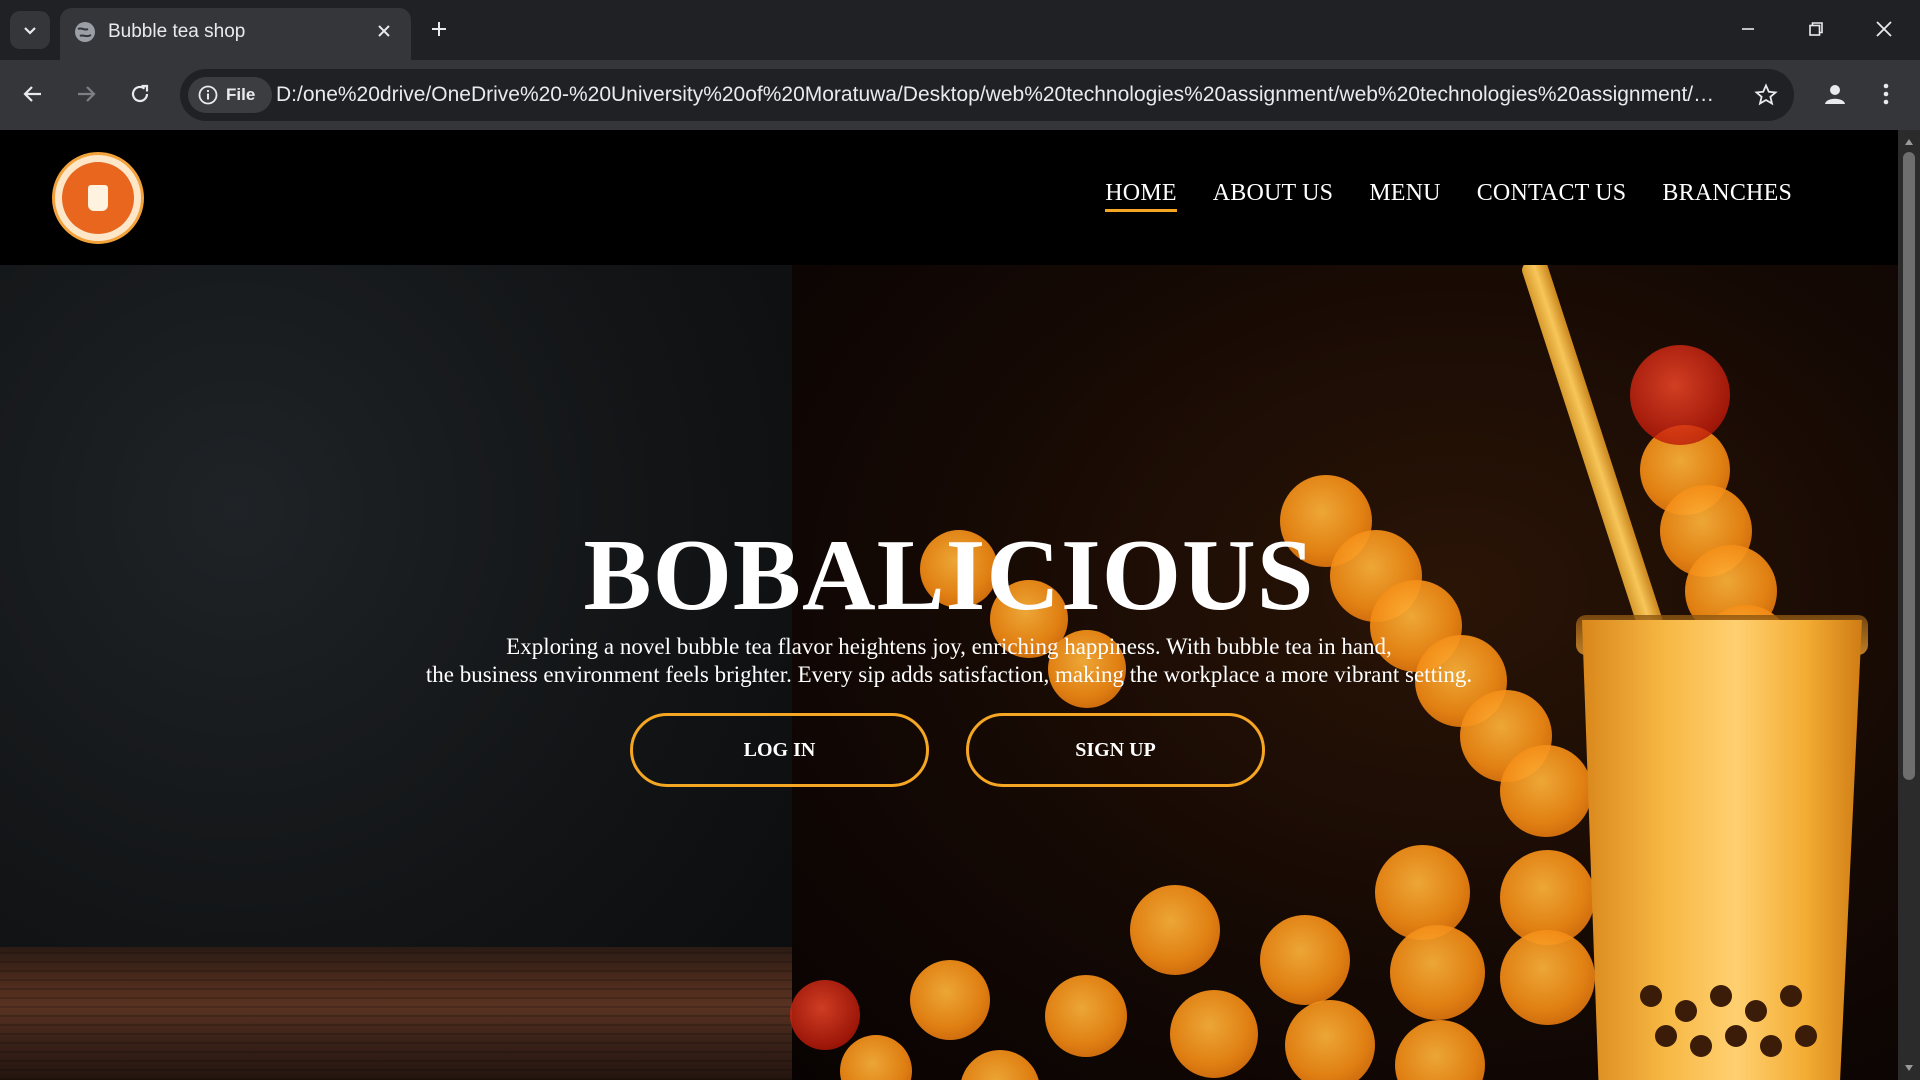 This screenshot has height=1080, width=1920. I want to click on logo-badge, so click(98, 198).